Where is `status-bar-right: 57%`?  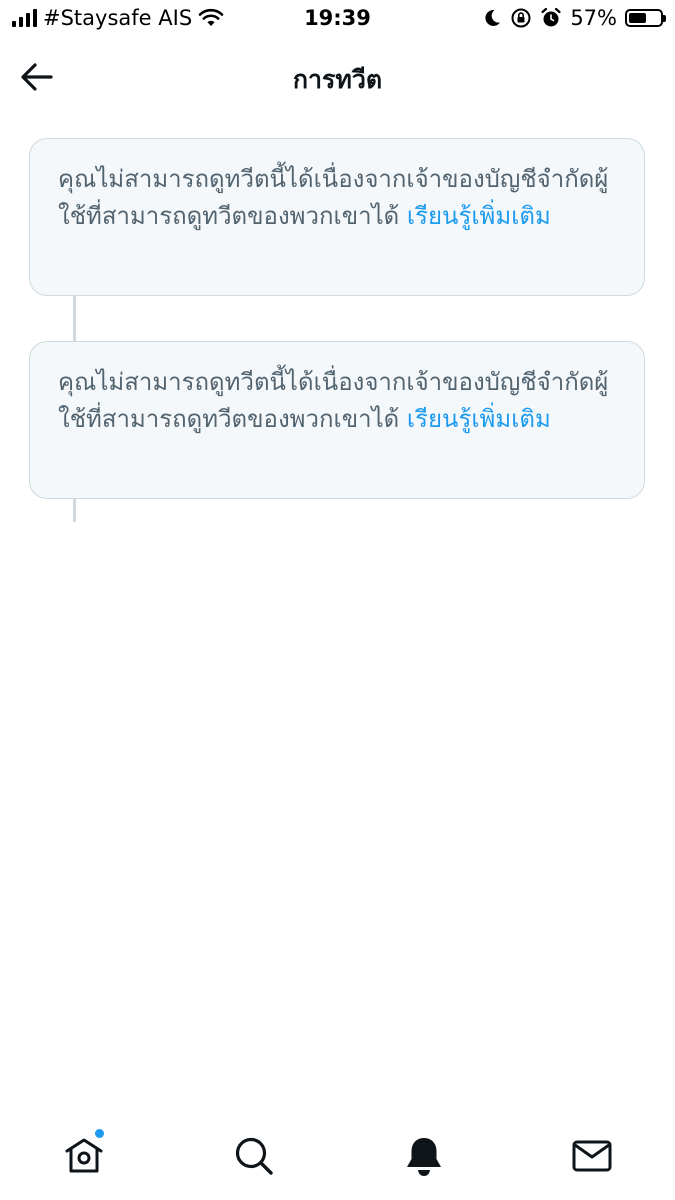 status-bar-right: 57% is located at coordinates (574, 18).